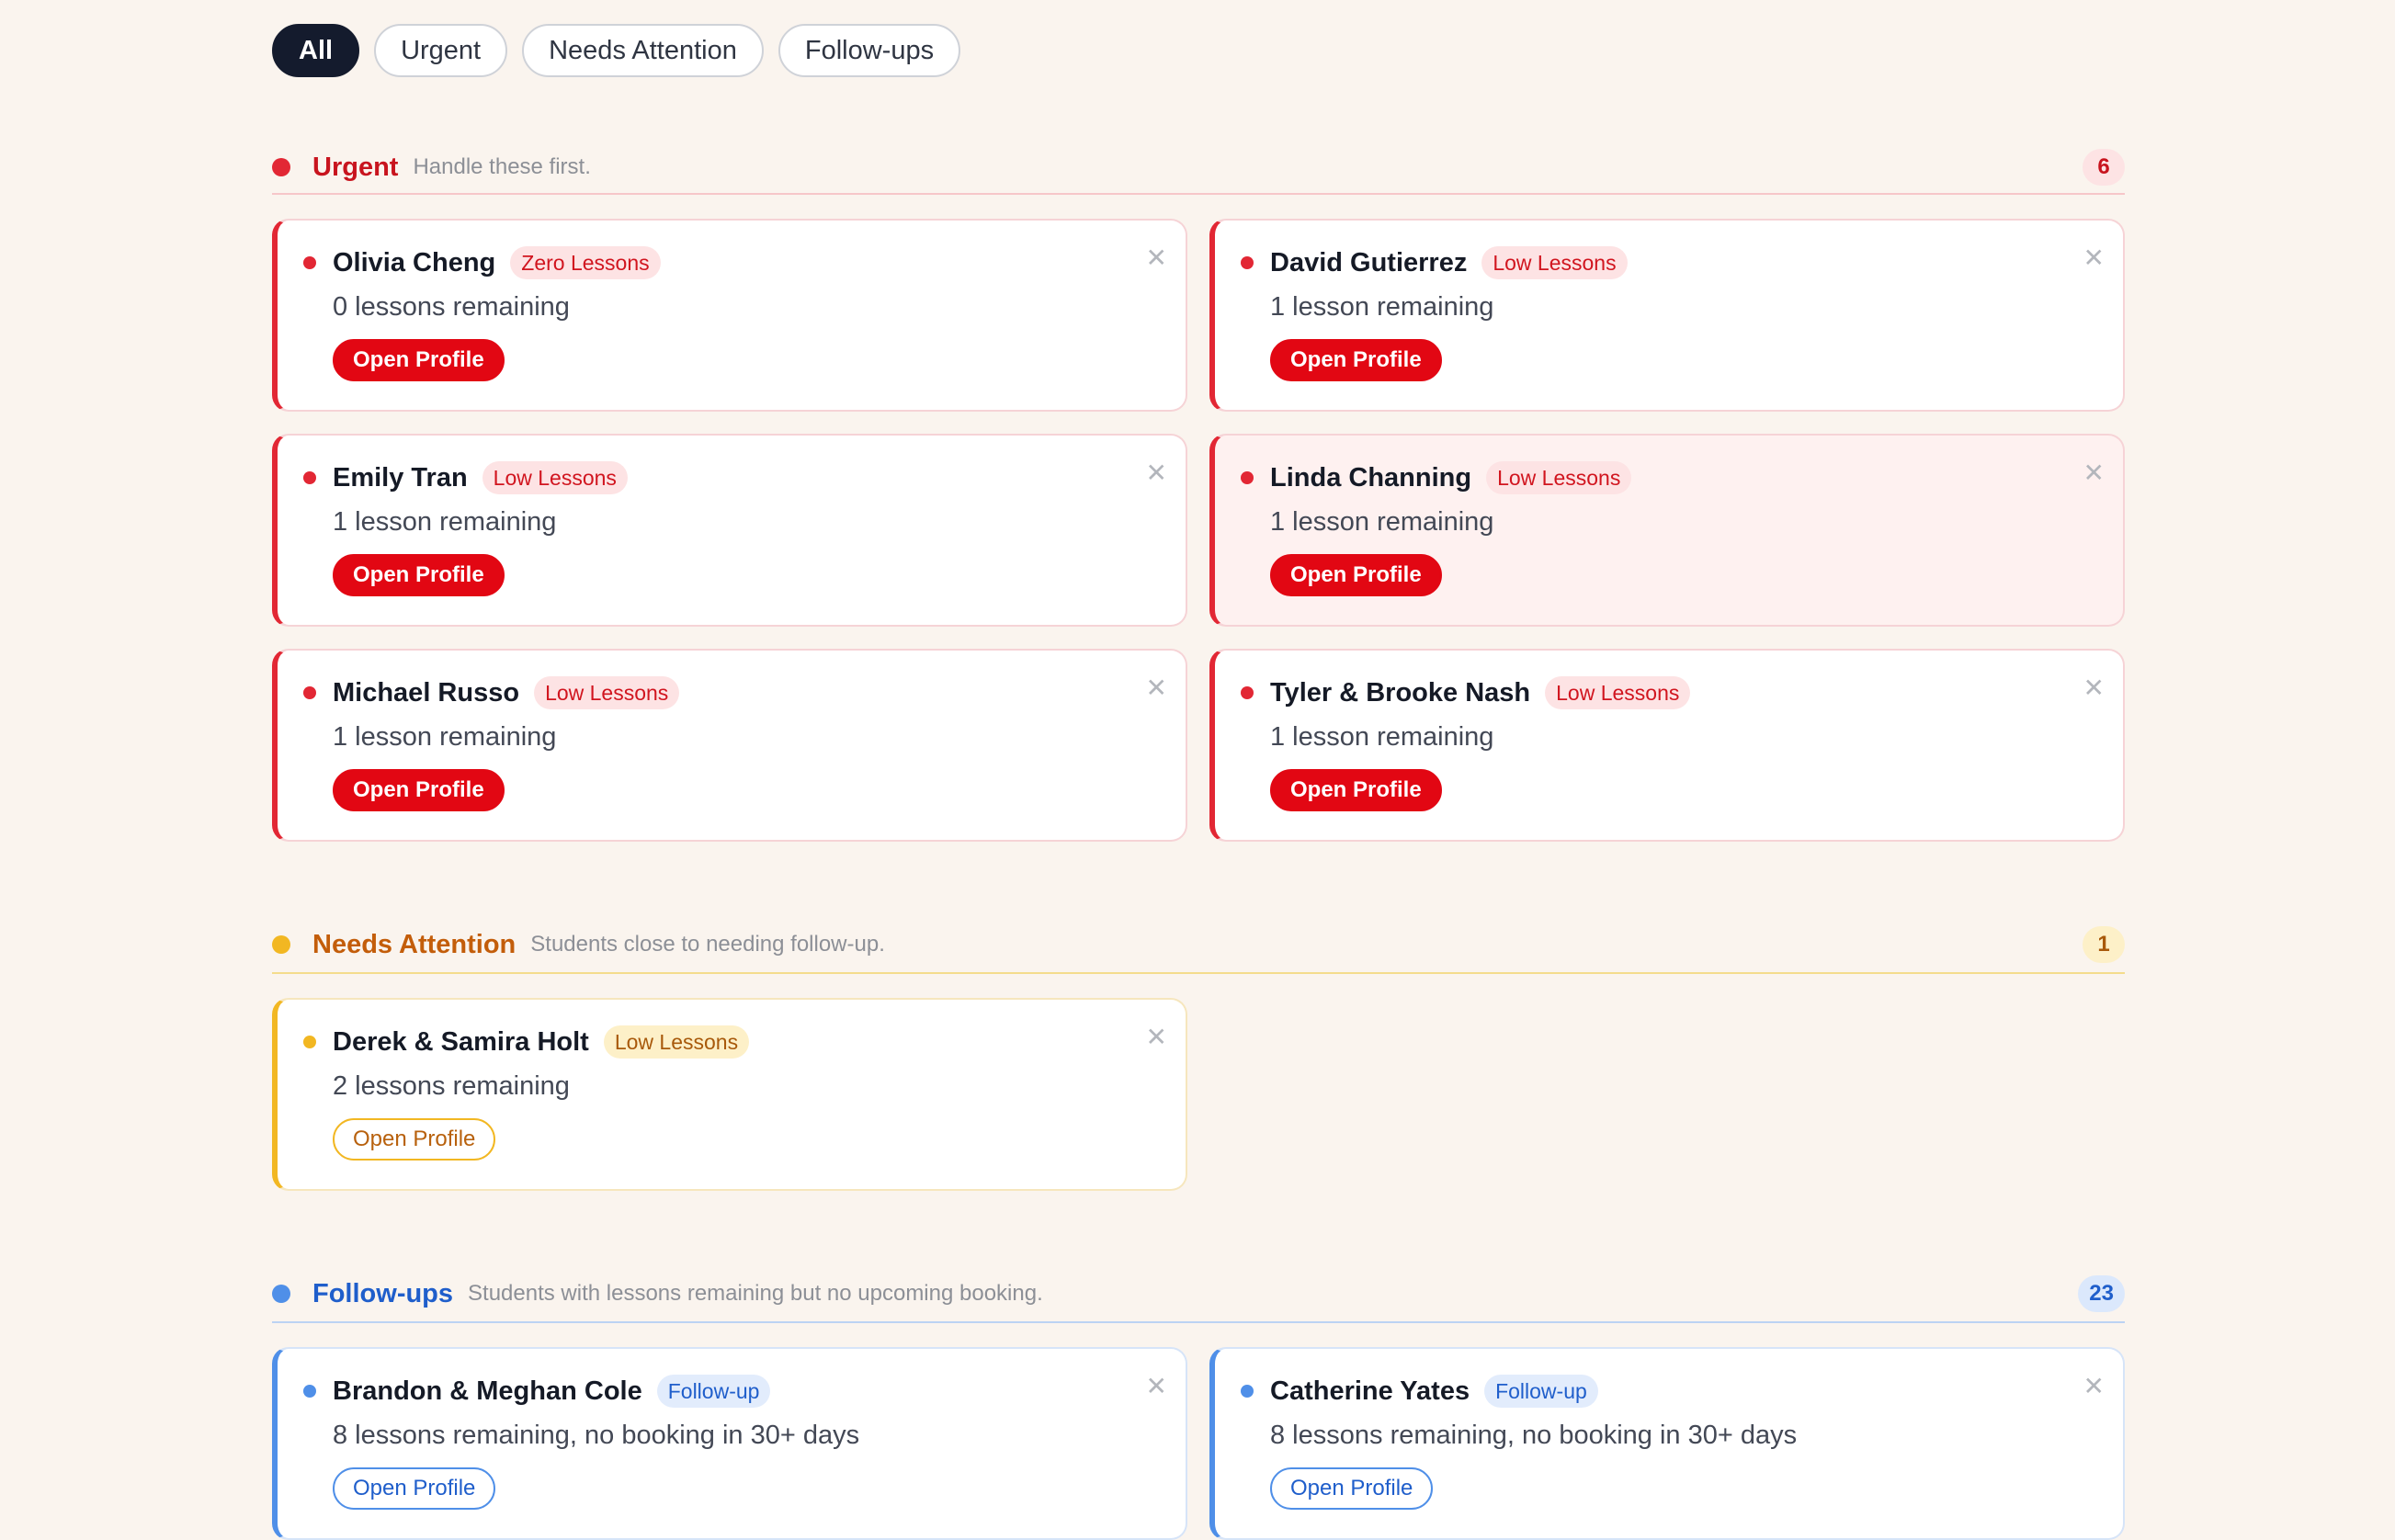  Describe the element at coordinates (502, 166) in the screenshot. I see `section-subtitle: Handle these first.` at that location.